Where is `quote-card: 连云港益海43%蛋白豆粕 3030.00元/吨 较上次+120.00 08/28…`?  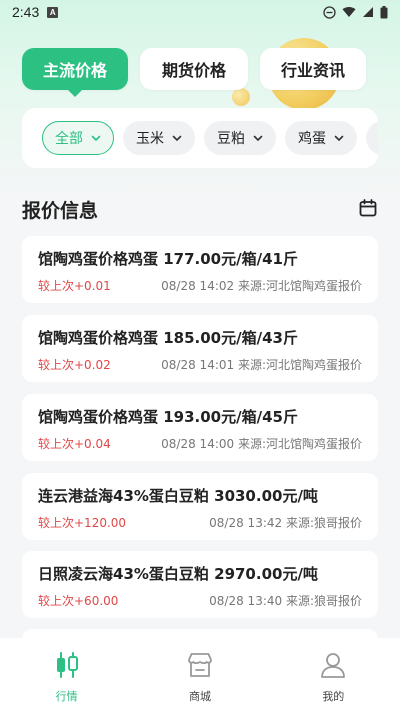
quote-card: 连云港益海43%蛋白豆粕 3030.00元/吨 较上次+120.00 08/28… is located at coordinates (200, 506).